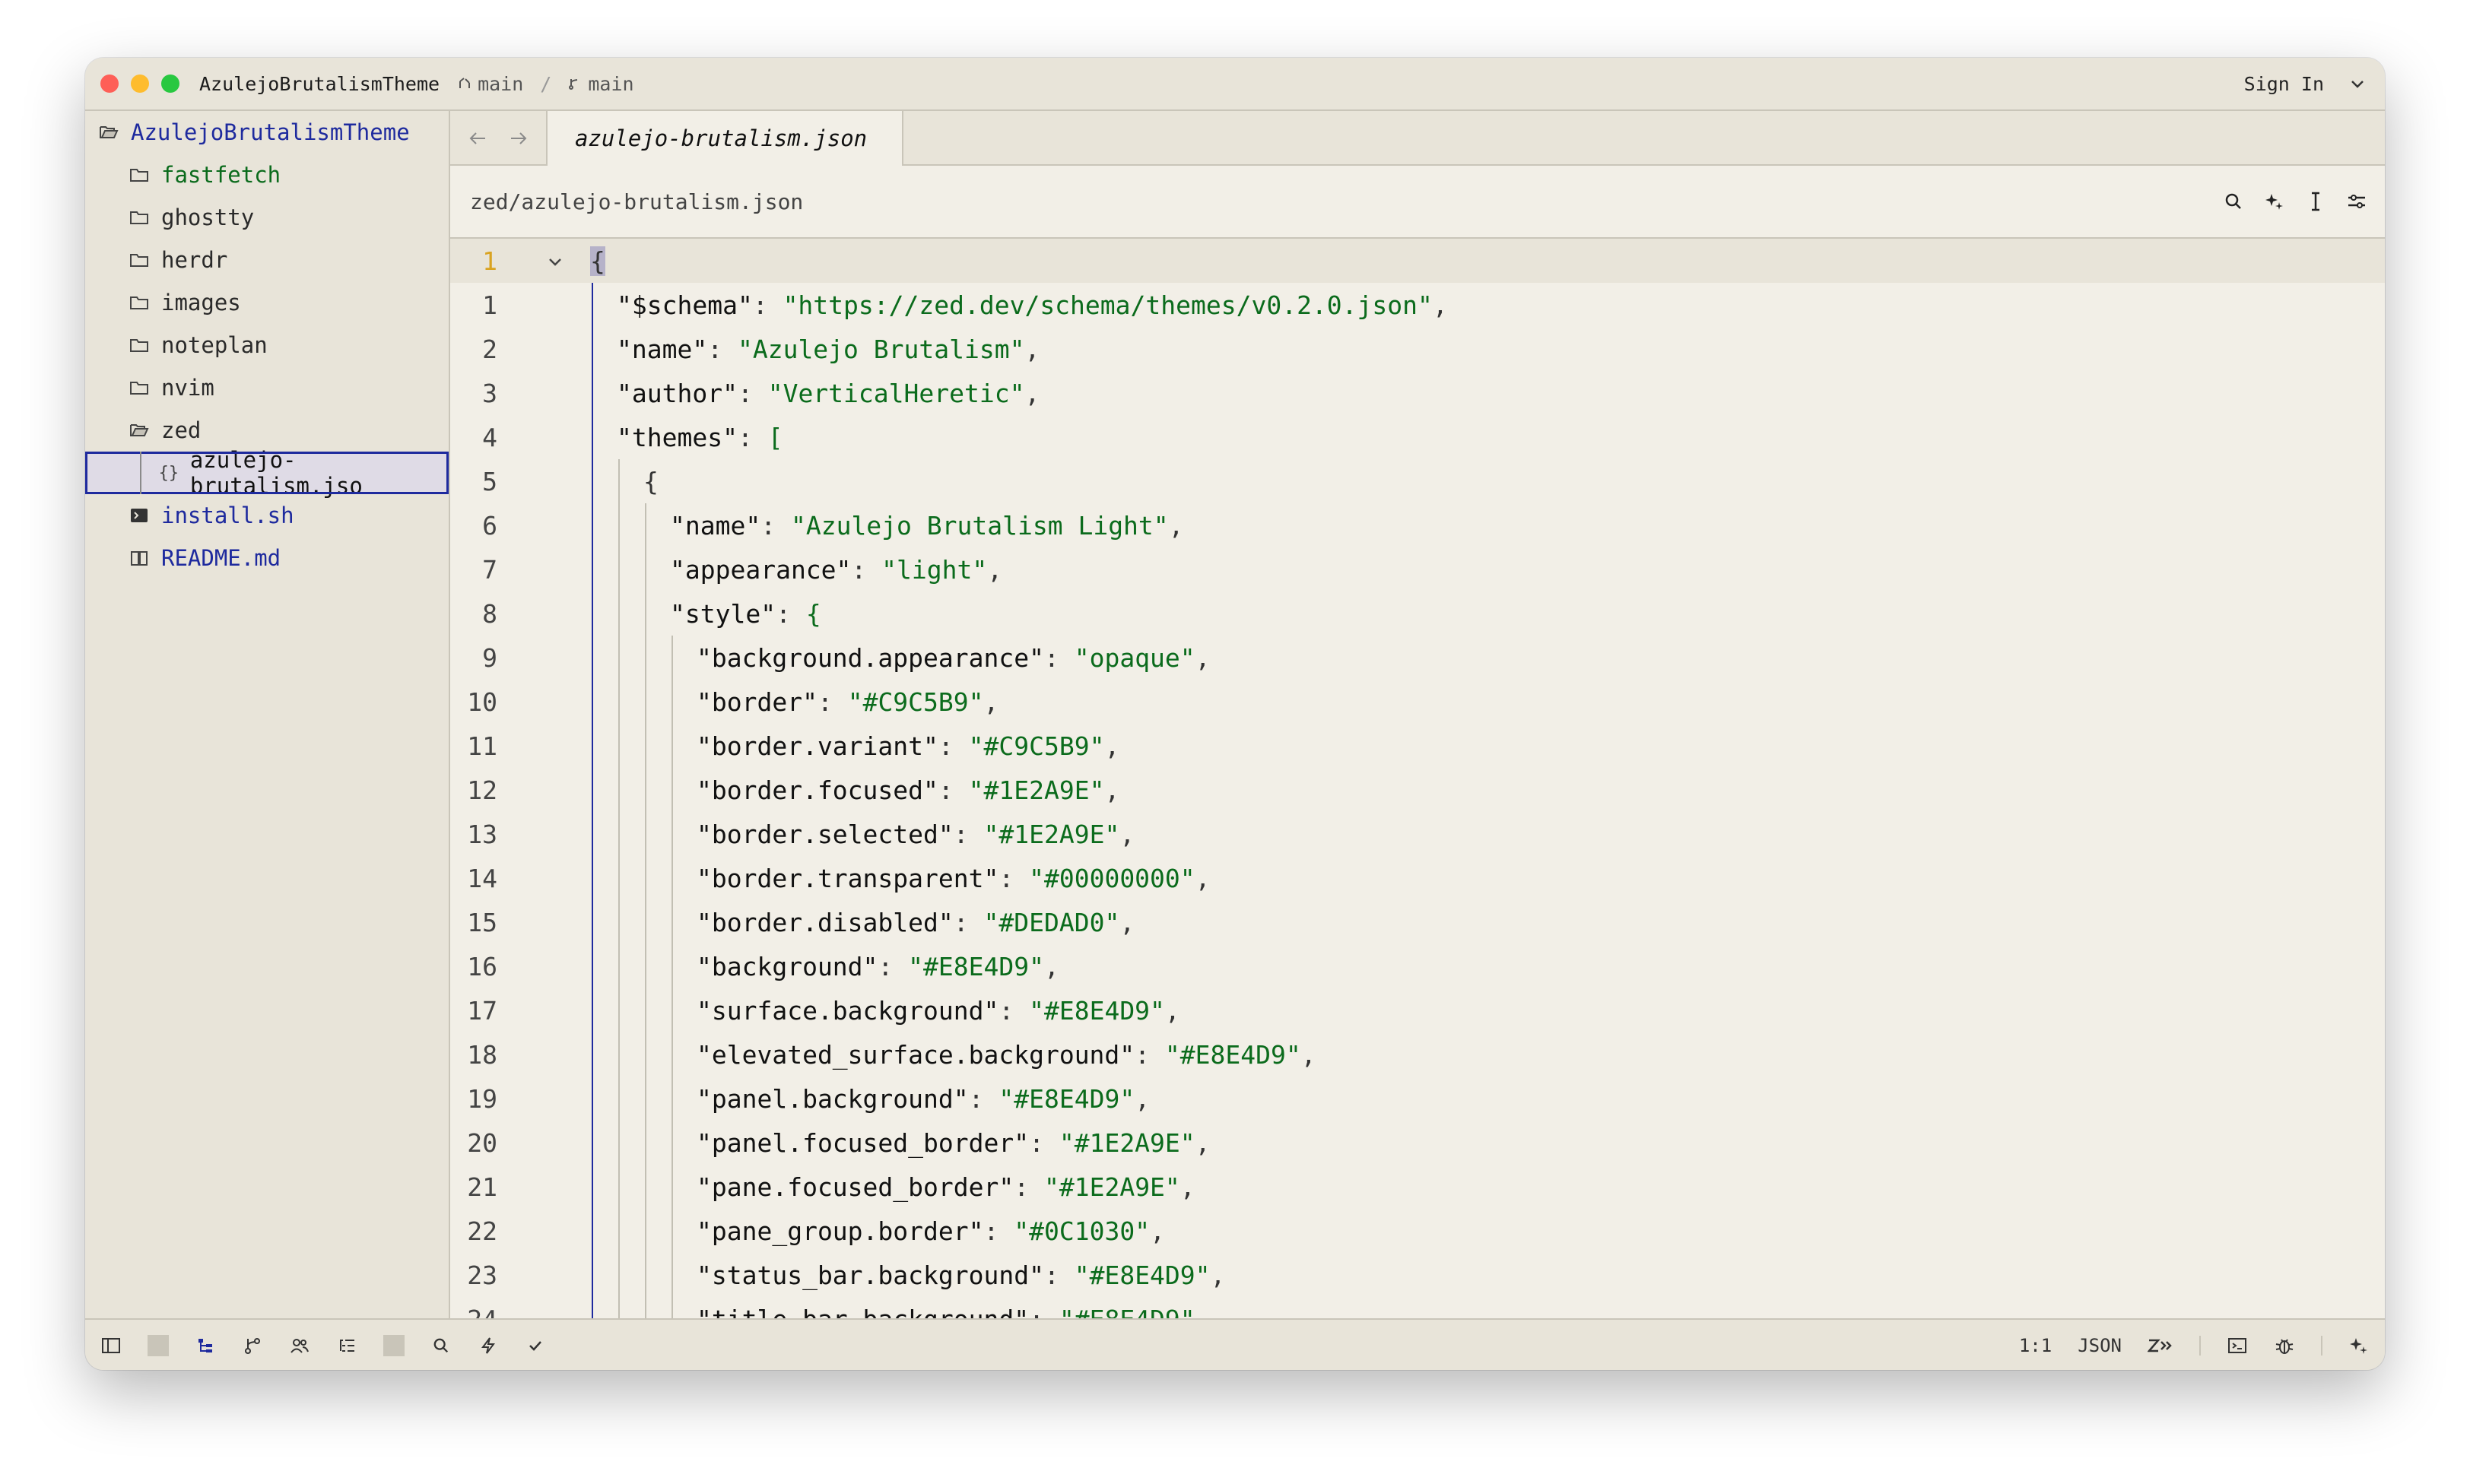  Describe the element at coordinates (535, 1345) in the screenshot. I see `check-icon` at that location.